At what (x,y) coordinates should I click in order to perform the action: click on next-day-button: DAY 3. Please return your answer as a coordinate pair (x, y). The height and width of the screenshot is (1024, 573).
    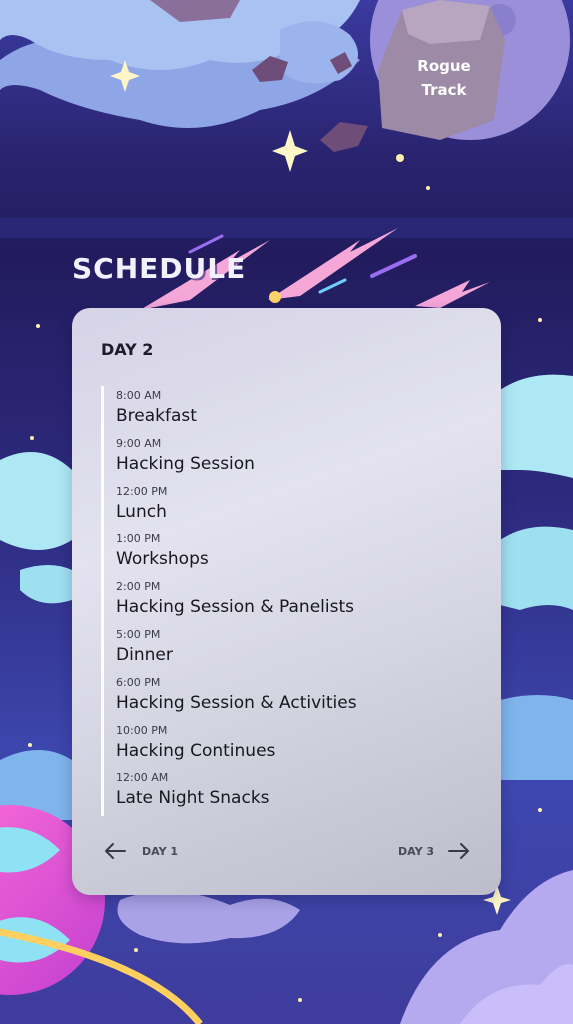
    Looking at the image, I should click on (434, 851).